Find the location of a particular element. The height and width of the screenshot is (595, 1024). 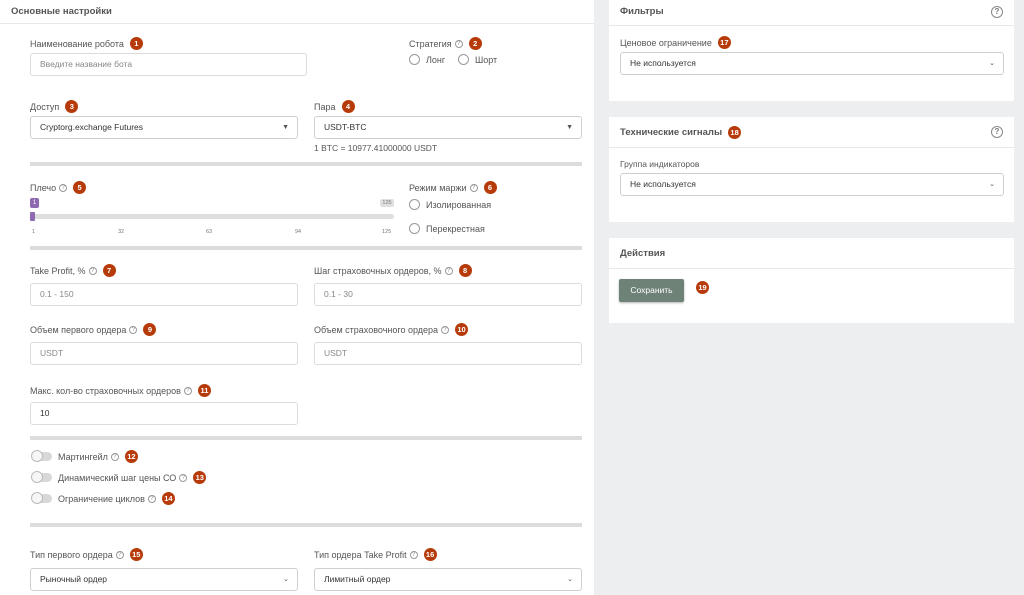

badge-16: 16 is located at coordinates (430, 554).